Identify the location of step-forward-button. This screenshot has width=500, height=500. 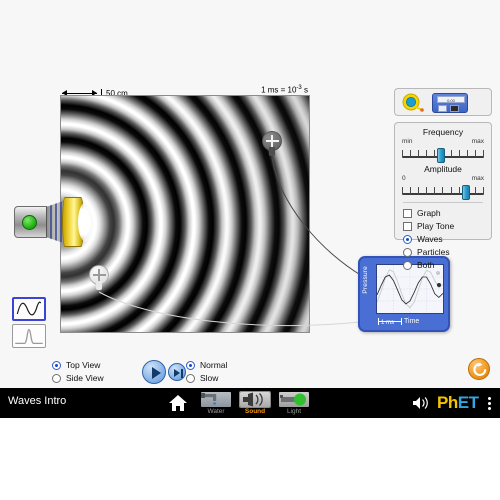
(177, 372).